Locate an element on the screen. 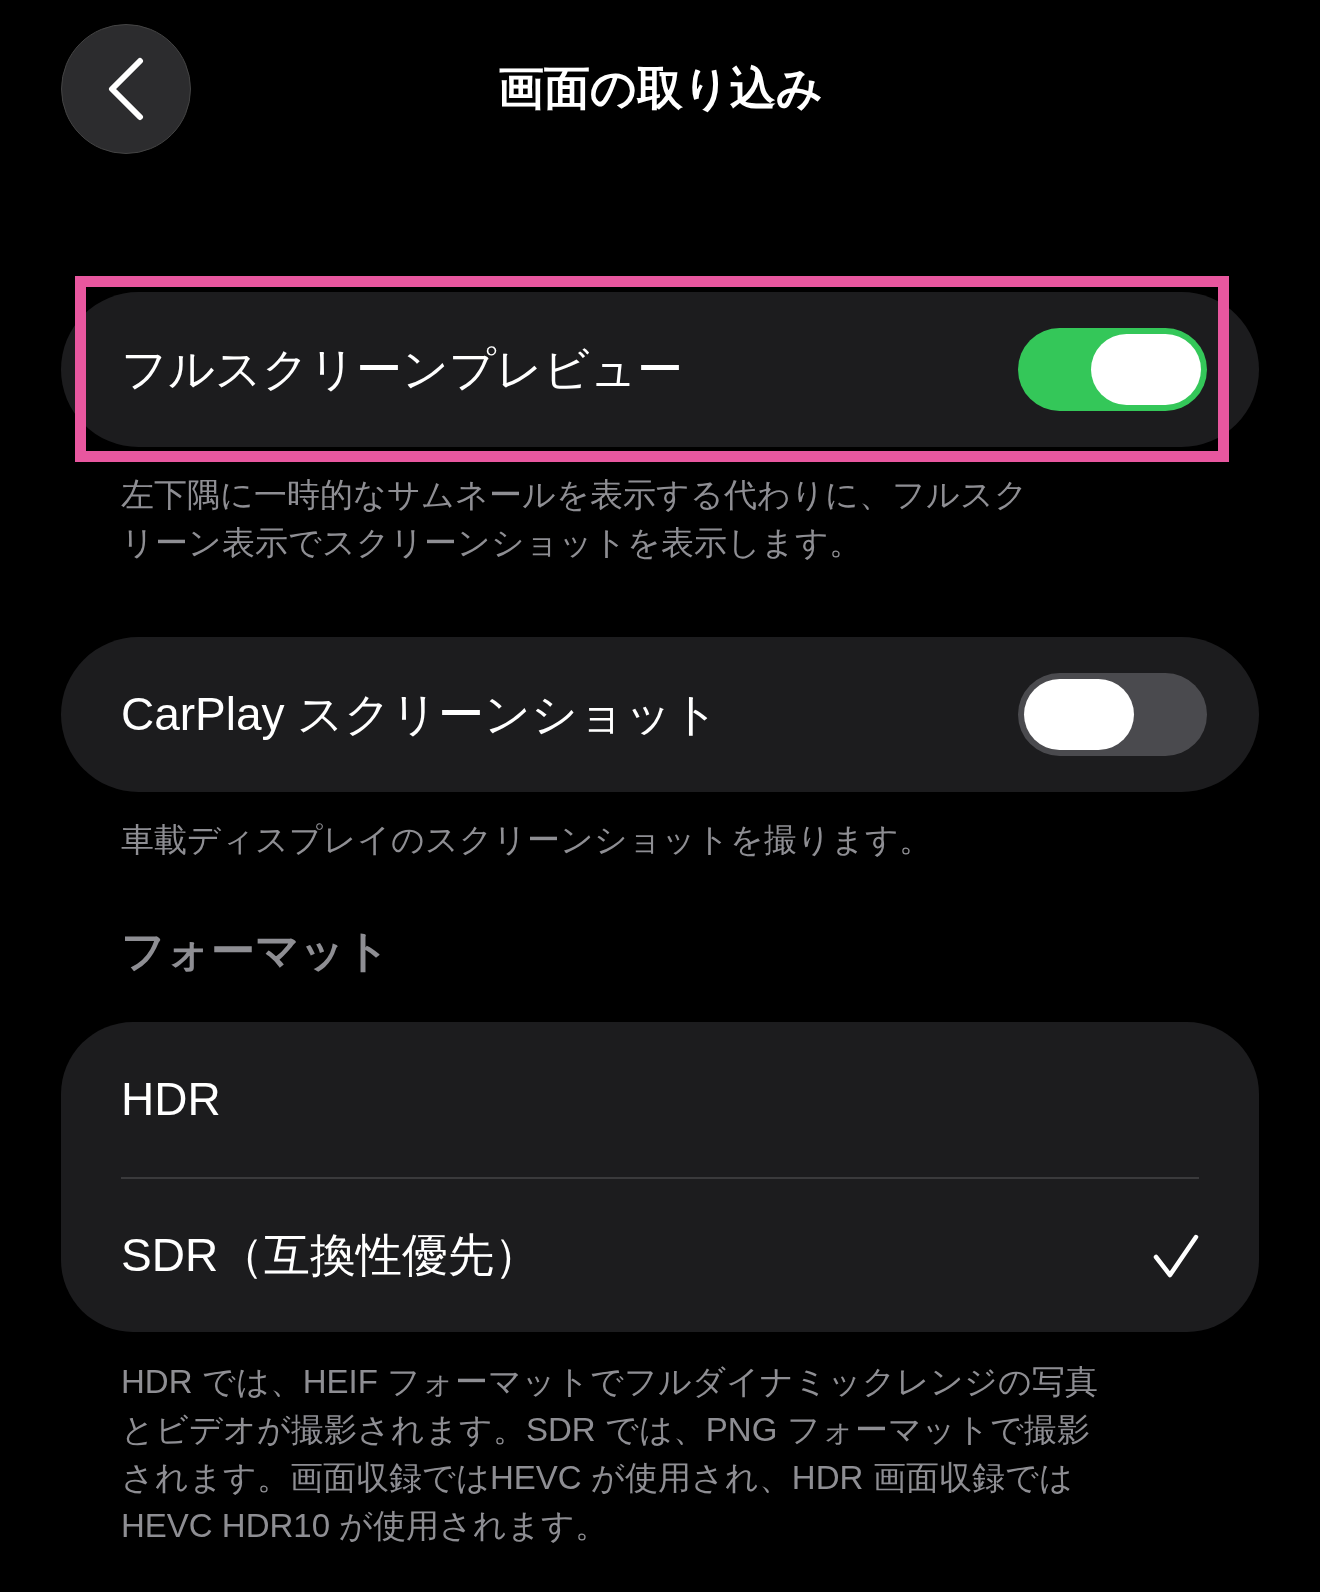  setting-description: 車載ディスプレイのスクリーンショットを撮ります。 is located at coordinates (526, 840).